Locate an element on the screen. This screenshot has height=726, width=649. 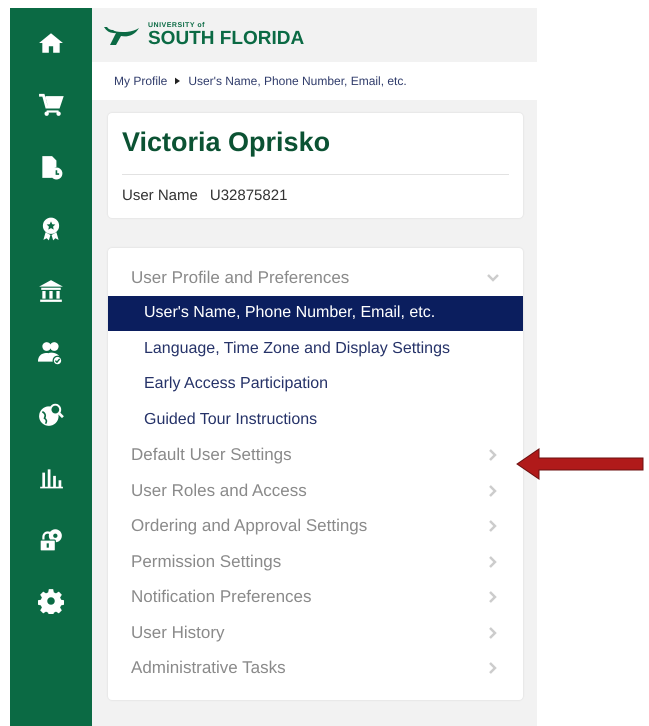
triangle-icon is located at coordinates (177, 81).